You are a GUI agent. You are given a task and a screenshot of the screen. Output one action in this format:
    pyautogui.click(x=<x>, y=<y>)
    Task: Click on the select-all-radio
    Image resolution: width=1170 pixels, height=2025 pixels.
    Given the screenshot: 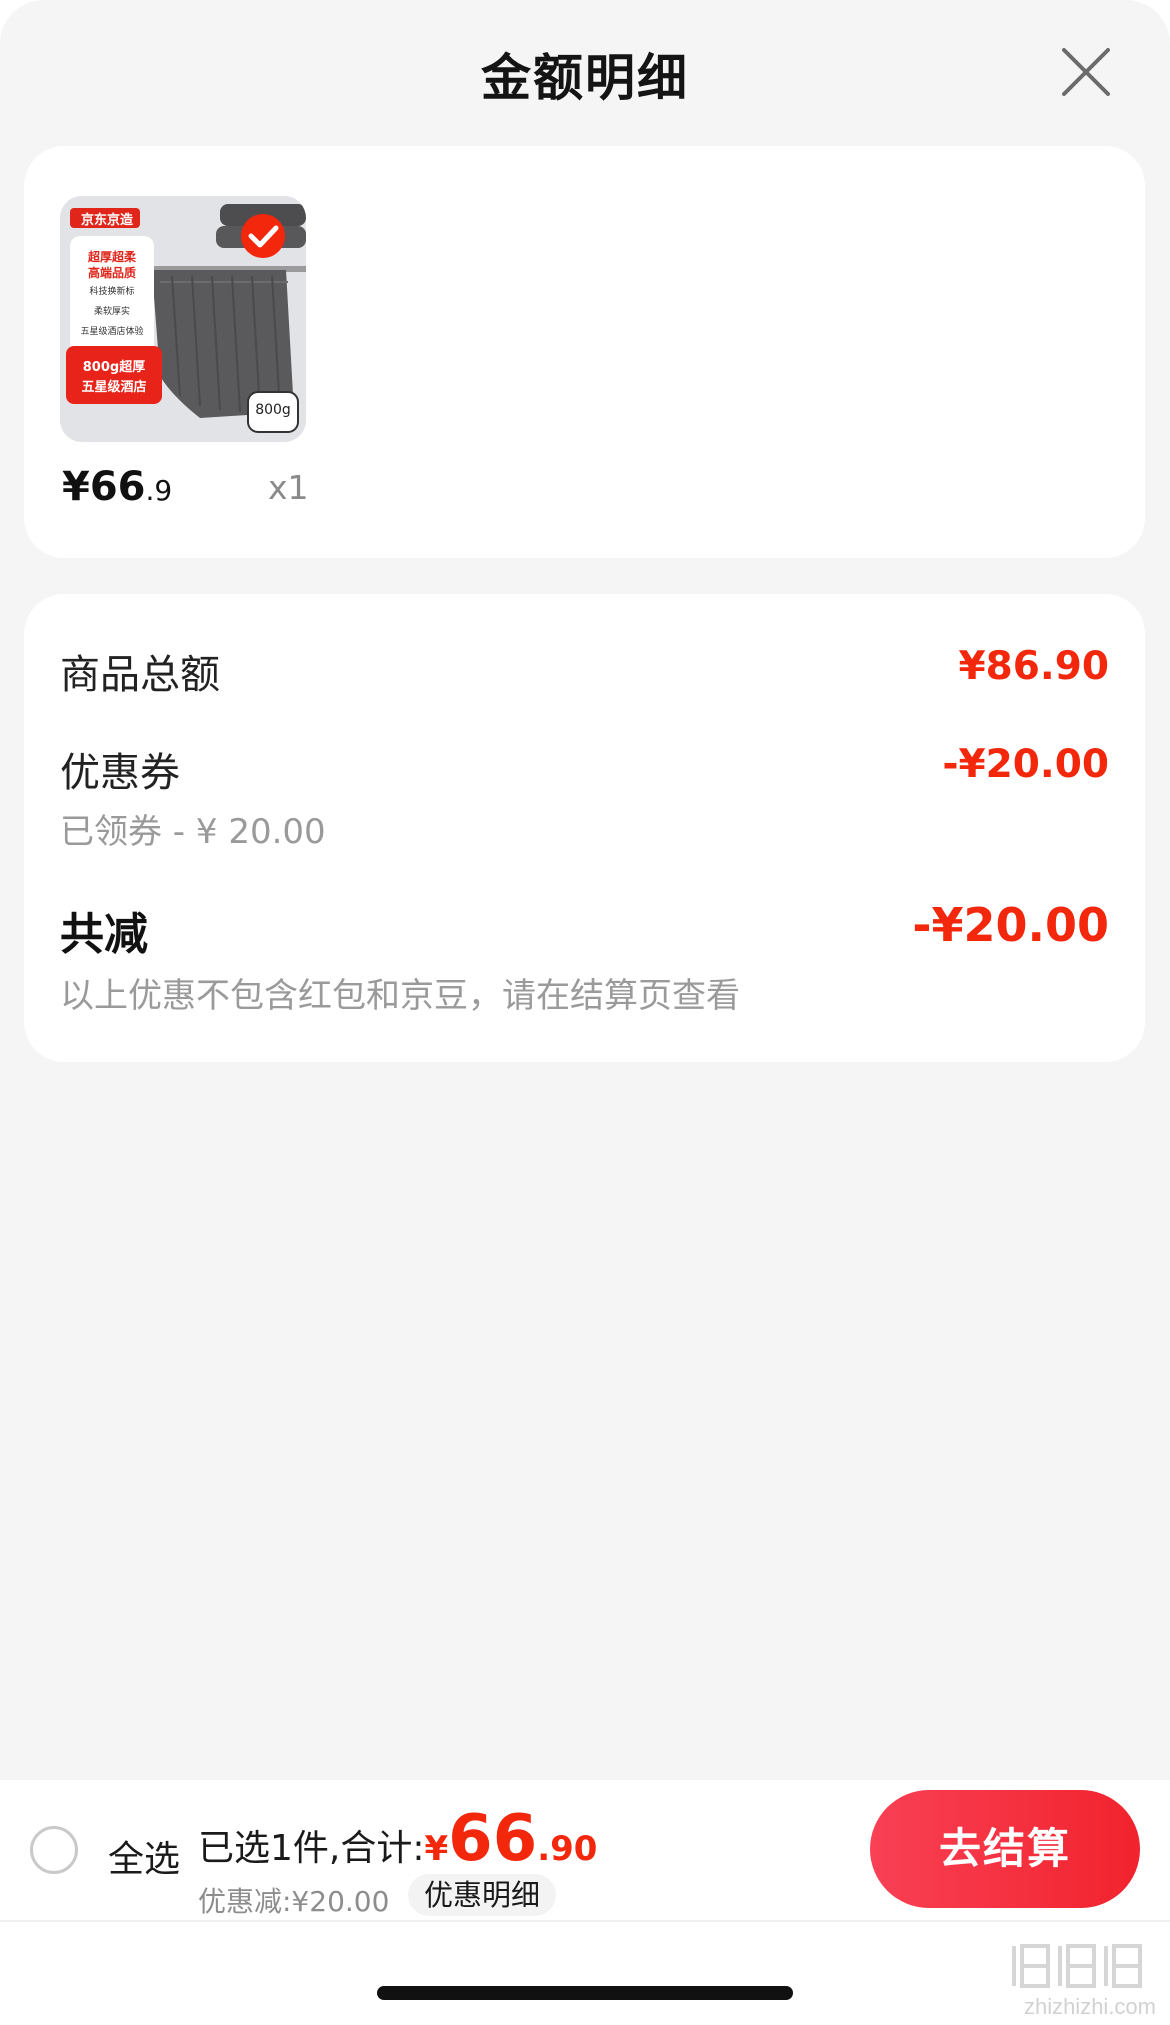 What is the action you would take?
    pyautogui.click(x=54, y=1850)
    